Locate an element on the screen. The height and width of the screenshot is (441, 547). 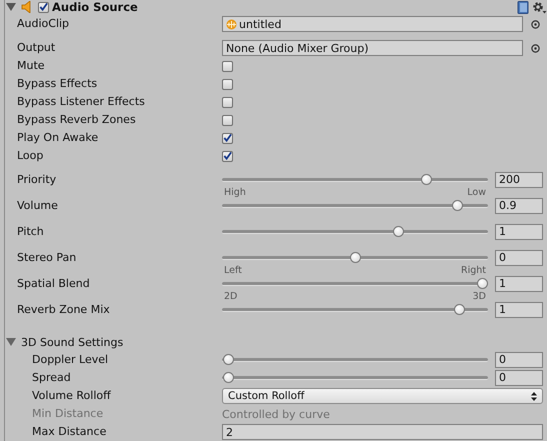
field-label: Volume Rolloff is located at coordinates (72, 396).